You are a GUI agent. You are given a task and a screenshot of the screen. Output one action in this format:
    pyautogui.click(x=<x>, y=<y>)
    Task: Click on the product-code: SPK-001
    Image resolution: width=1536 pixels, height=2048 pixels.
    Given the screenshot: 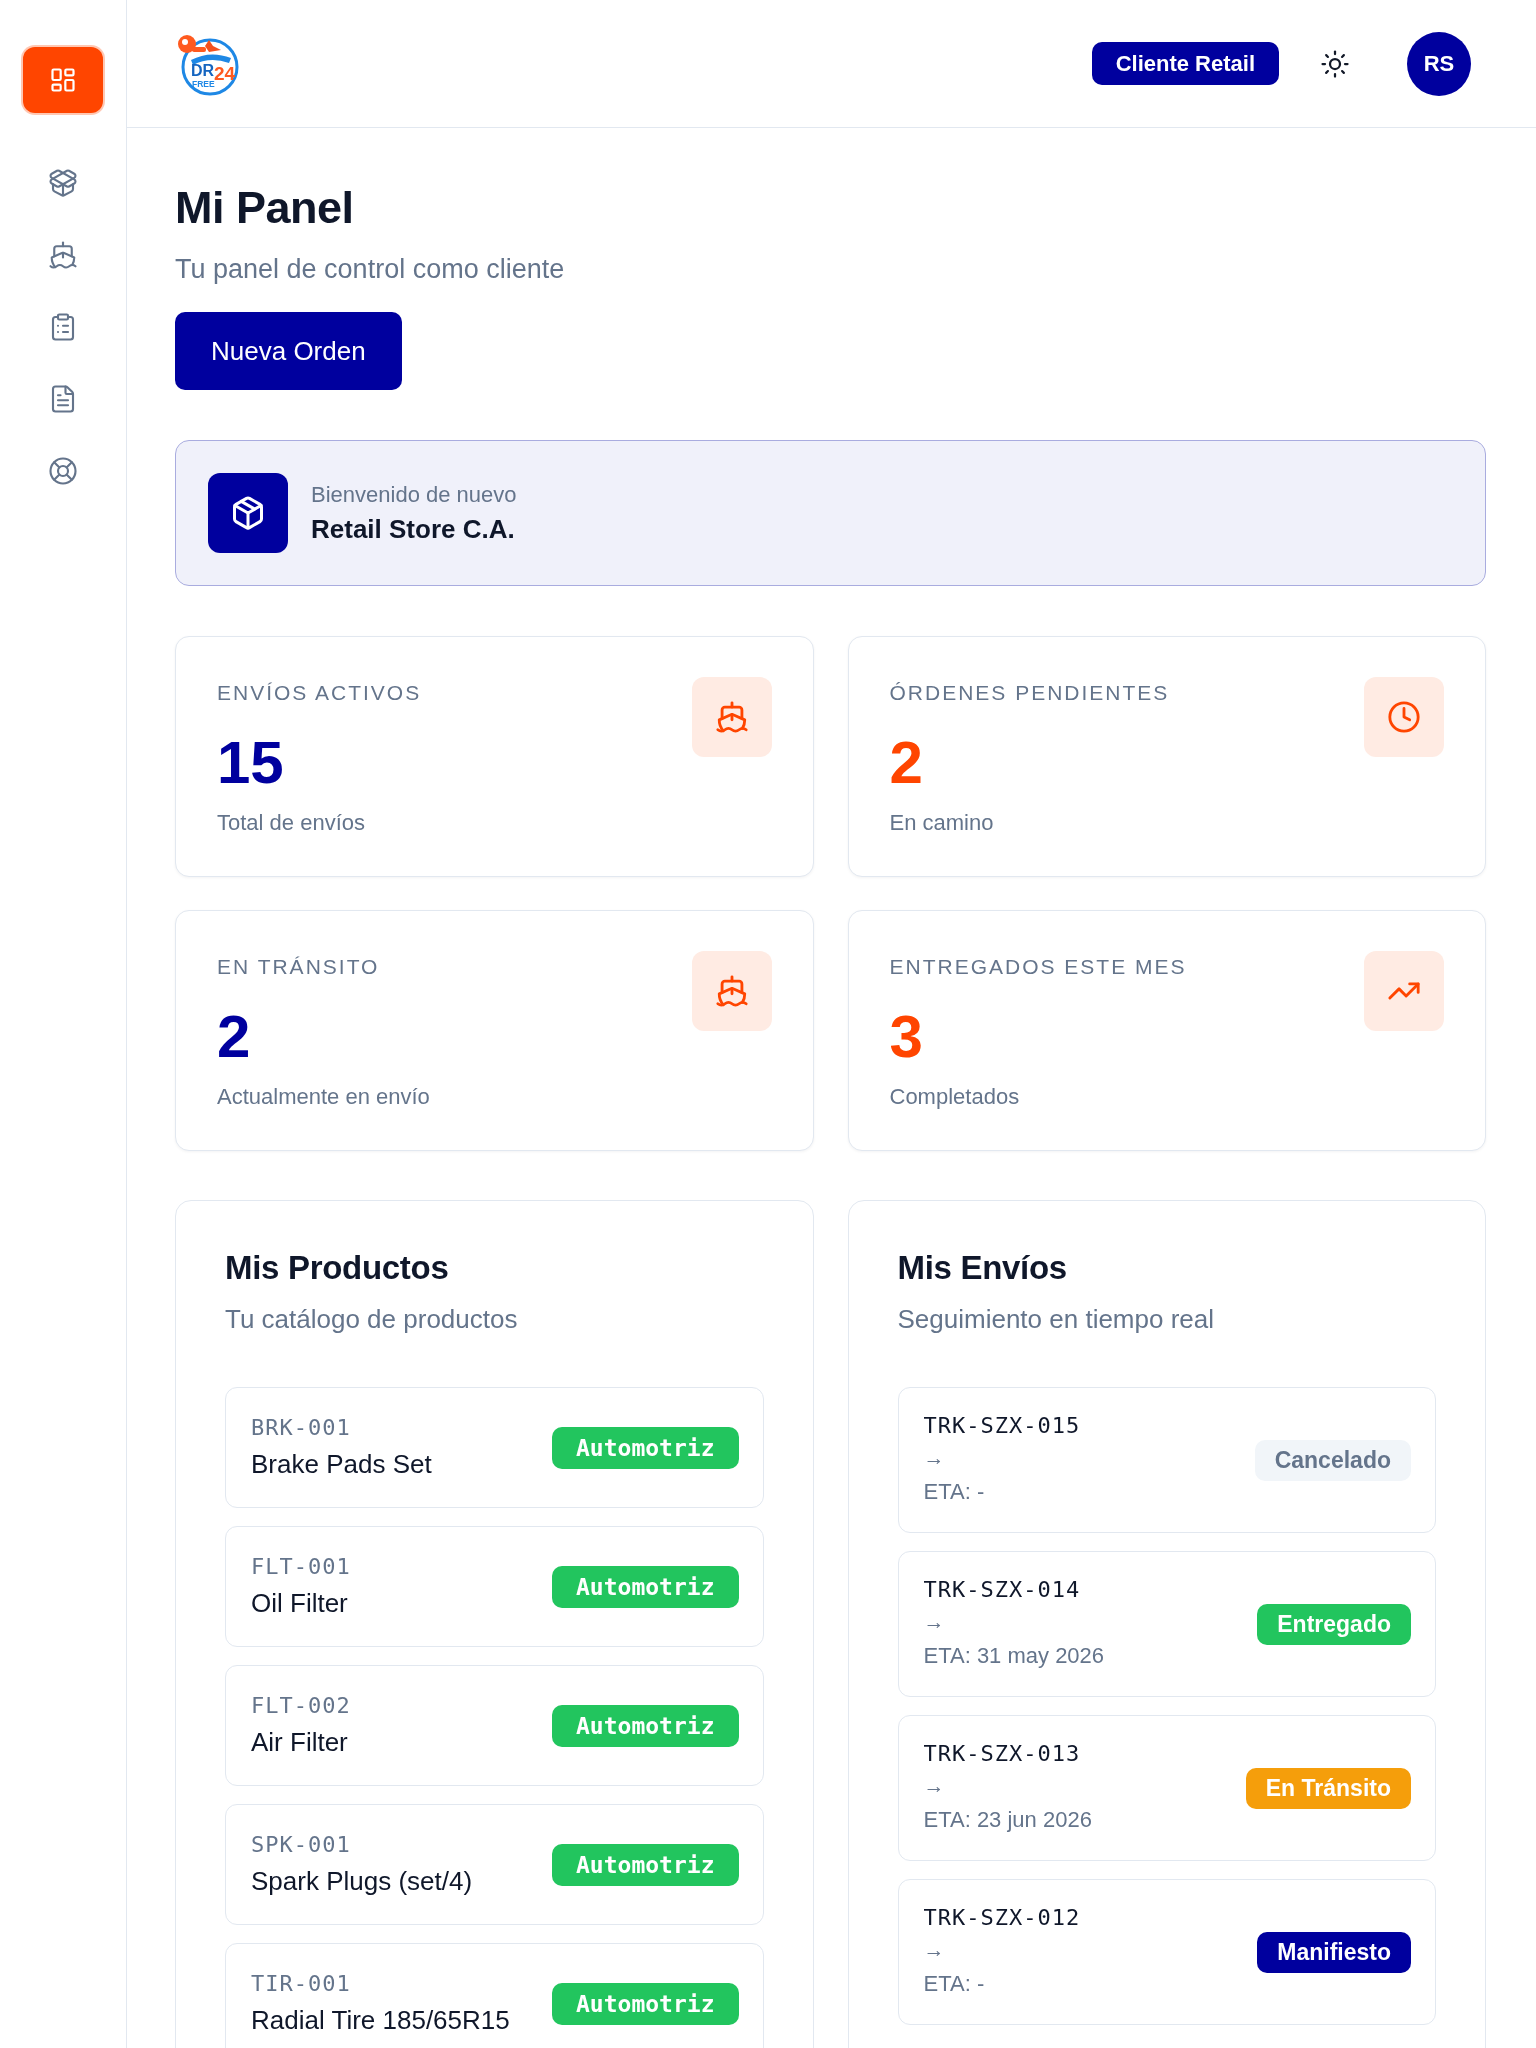 What is the action you would take?
    pyautogui.click(x=301, y=1845)
    